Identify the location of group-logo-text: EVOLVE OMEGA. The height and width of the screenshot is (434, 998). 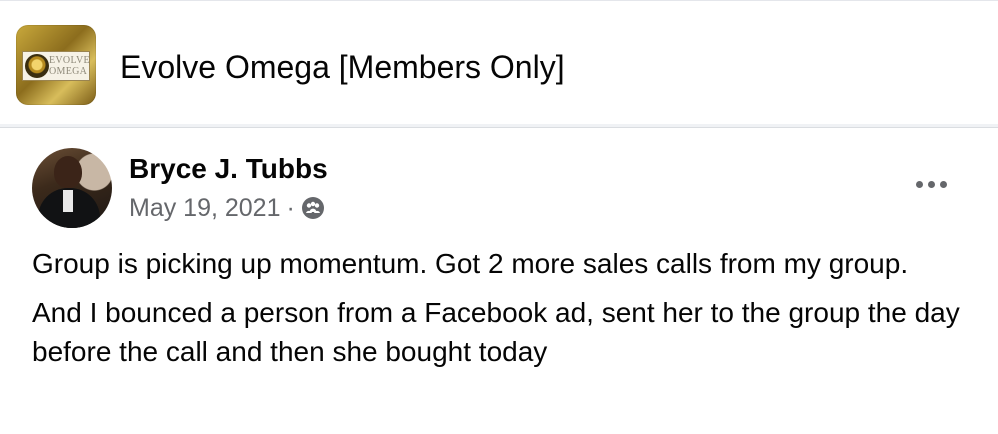
(69, 66).